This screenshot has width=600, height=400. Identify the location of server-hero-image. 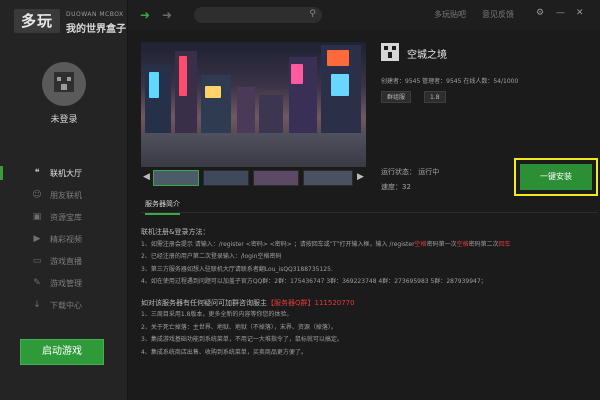
(253, 104).